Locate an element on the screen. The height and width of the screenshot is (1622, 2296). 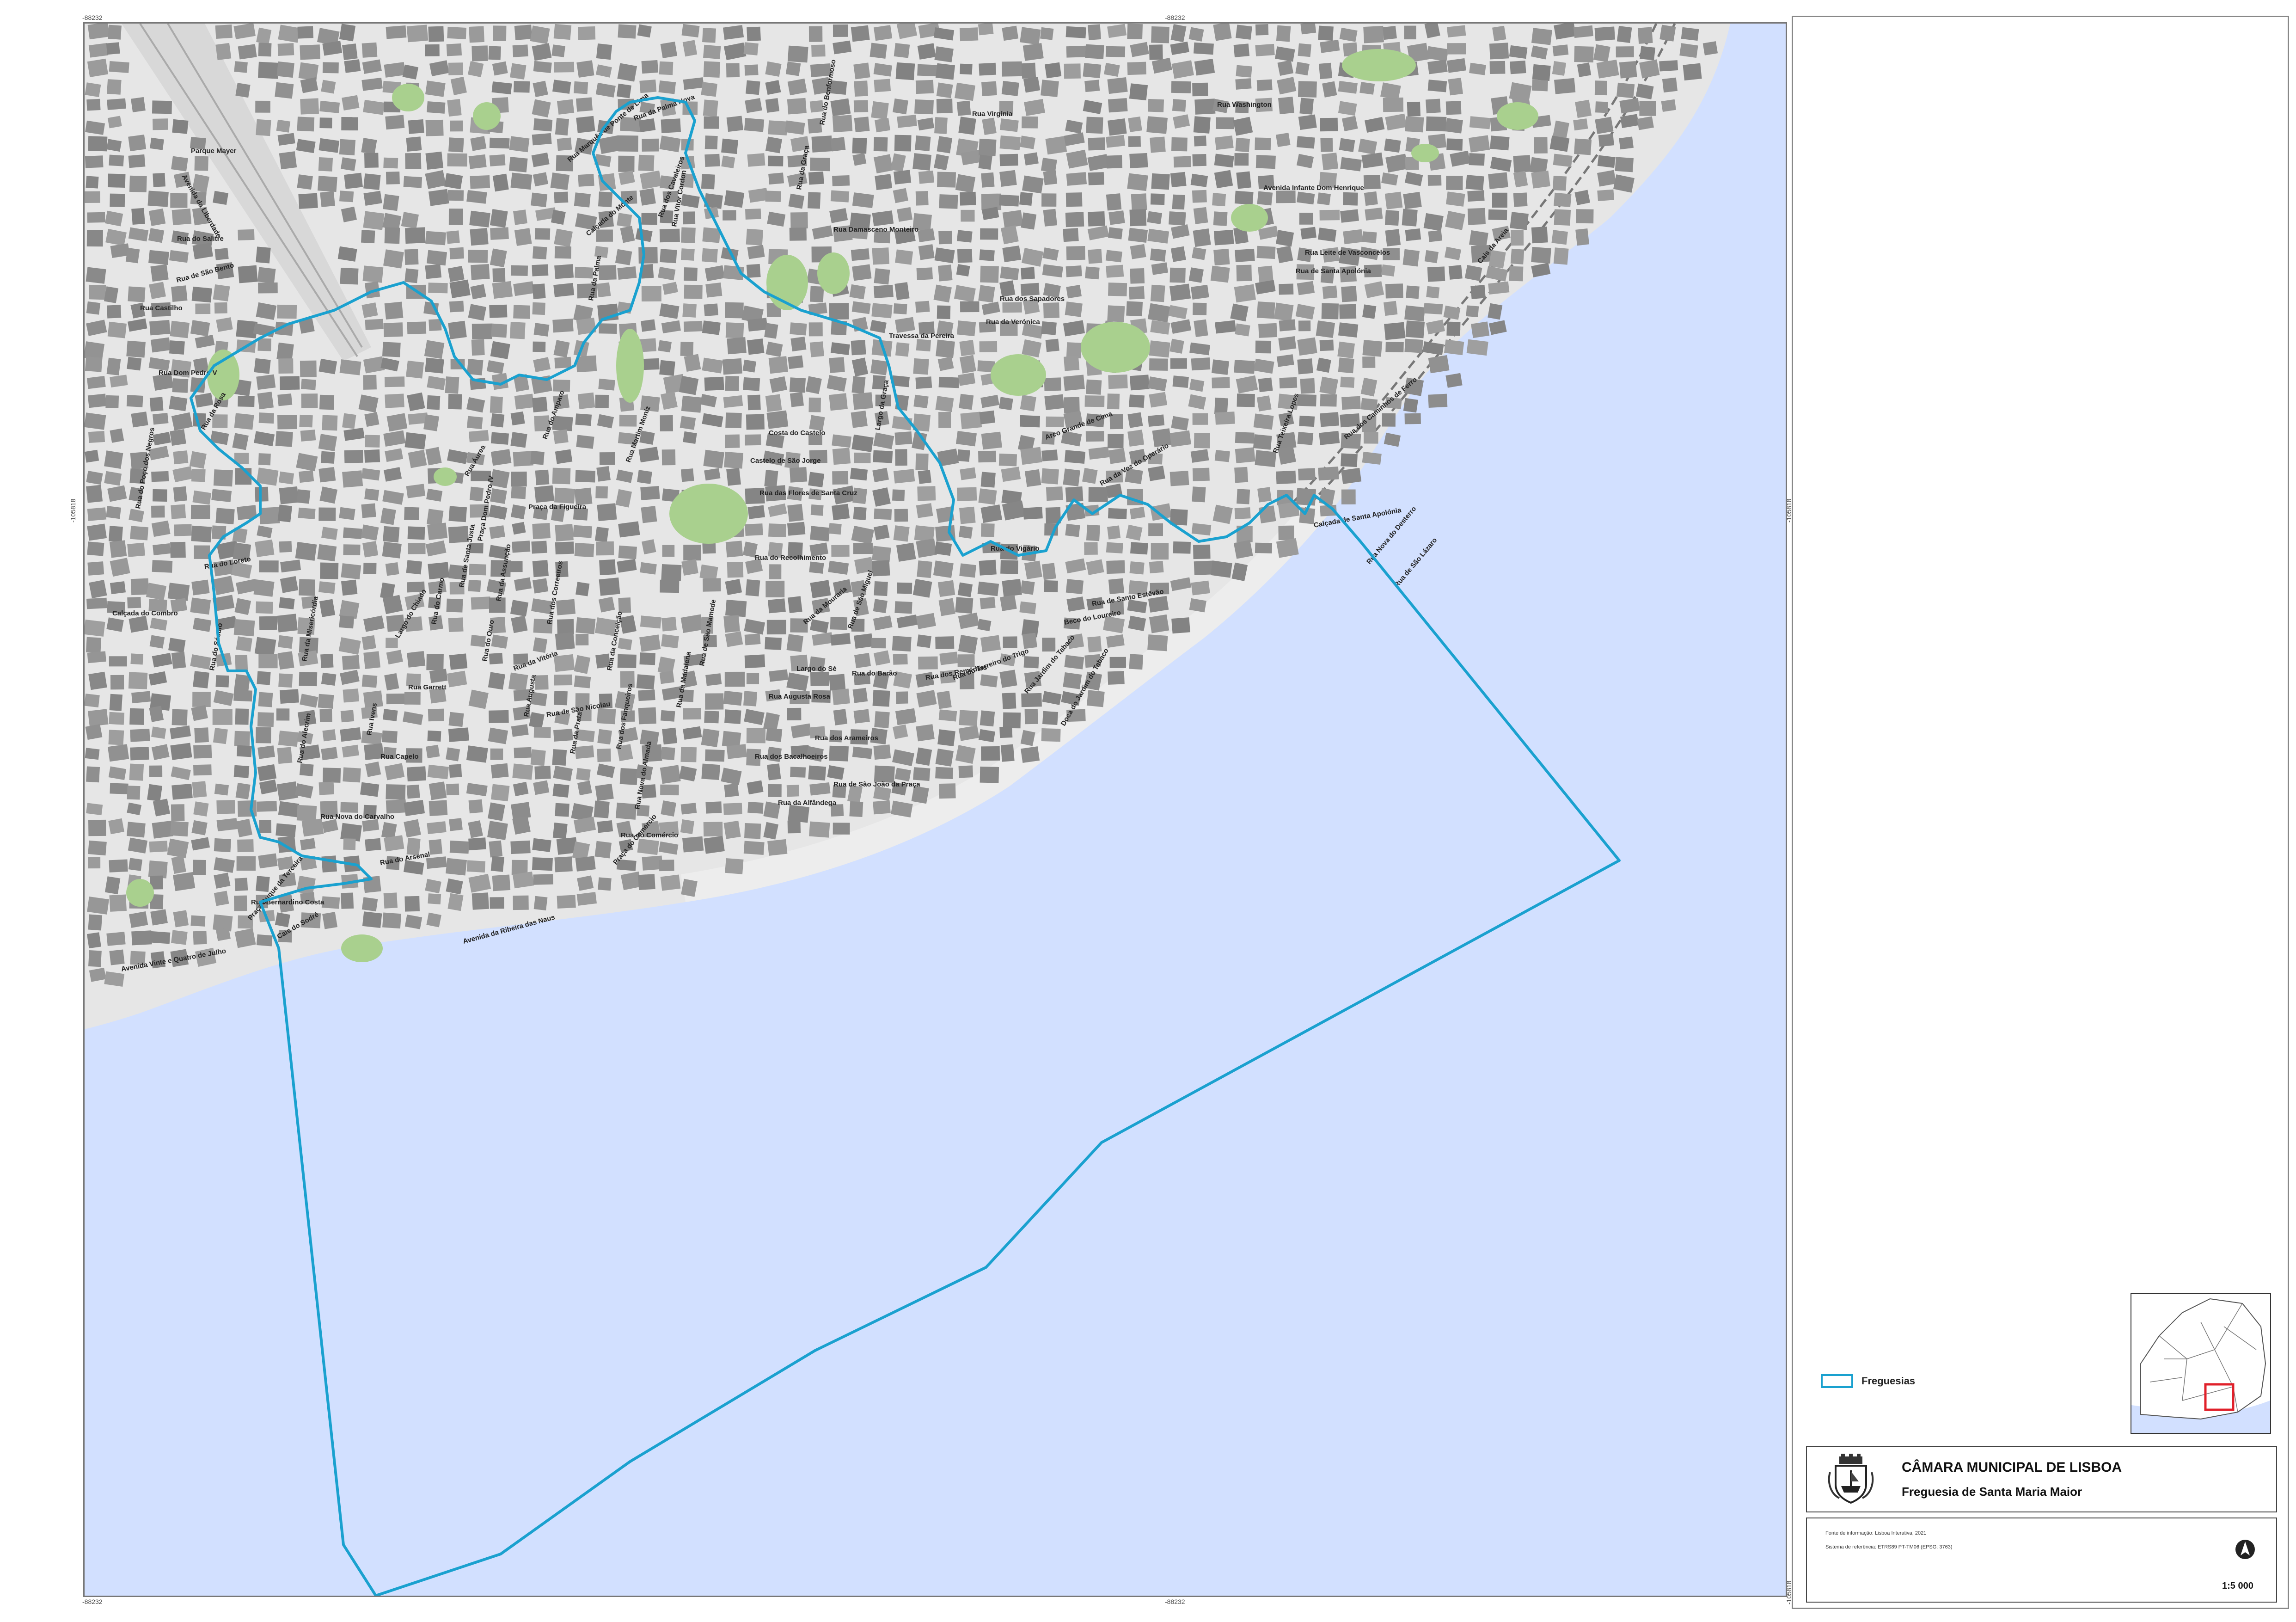
street-label: Rua da Verónica is located at coordinates (1013, 322).